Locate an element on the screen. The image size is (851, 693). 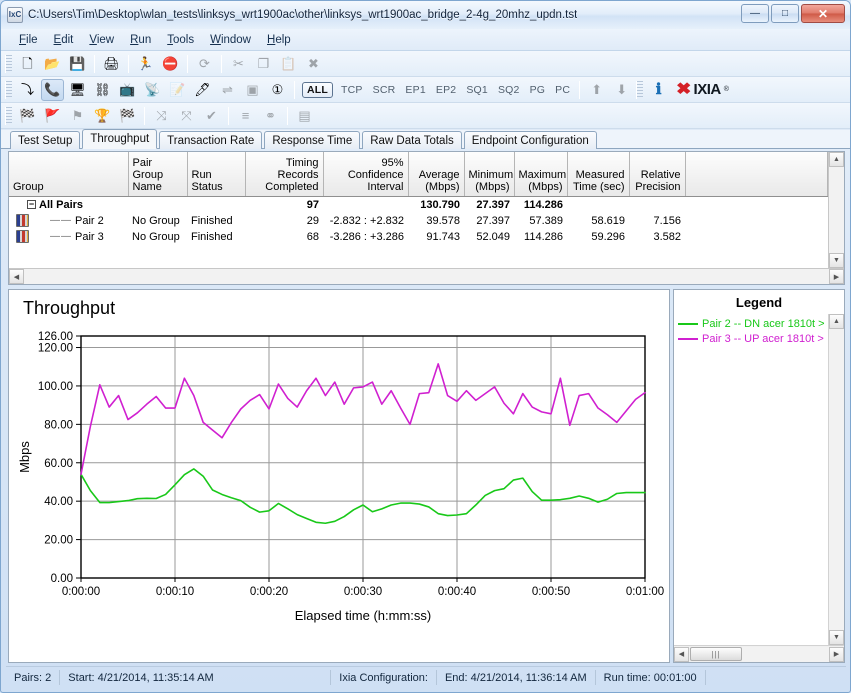
network-node-icon: ⛓ is located at coordinates (102, 90).